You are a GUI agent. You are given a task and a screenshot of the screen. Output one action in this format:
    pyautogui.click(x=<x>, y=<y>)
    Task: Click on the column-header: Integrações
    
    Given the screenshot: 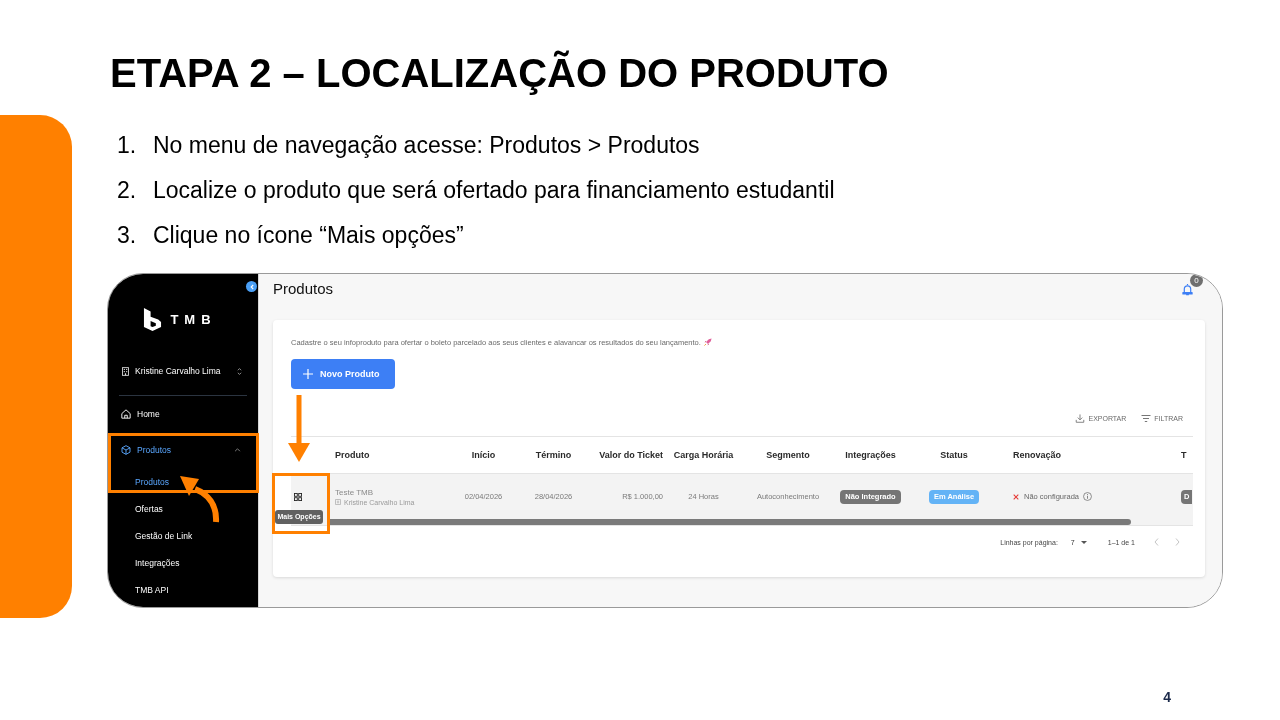 What is the action you would take?
    pyautogui.click(x=870, y=455)
    